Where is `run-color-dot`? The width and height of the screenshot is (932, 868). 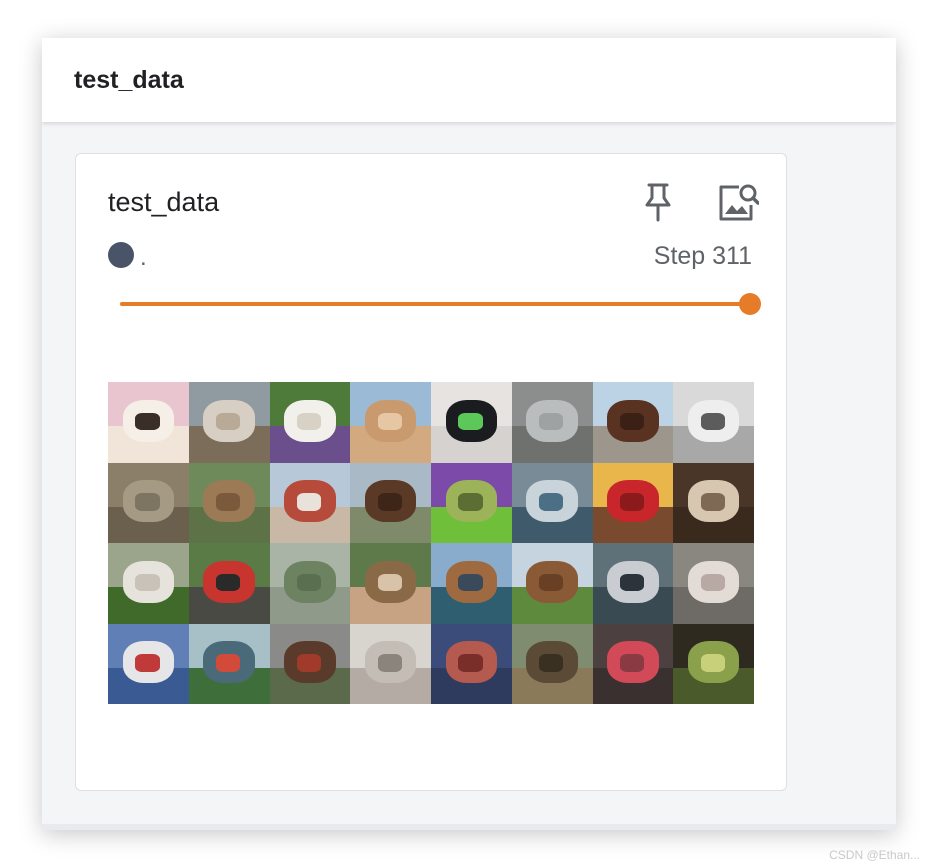 run-color-dot is located at coordinates (121, 255).